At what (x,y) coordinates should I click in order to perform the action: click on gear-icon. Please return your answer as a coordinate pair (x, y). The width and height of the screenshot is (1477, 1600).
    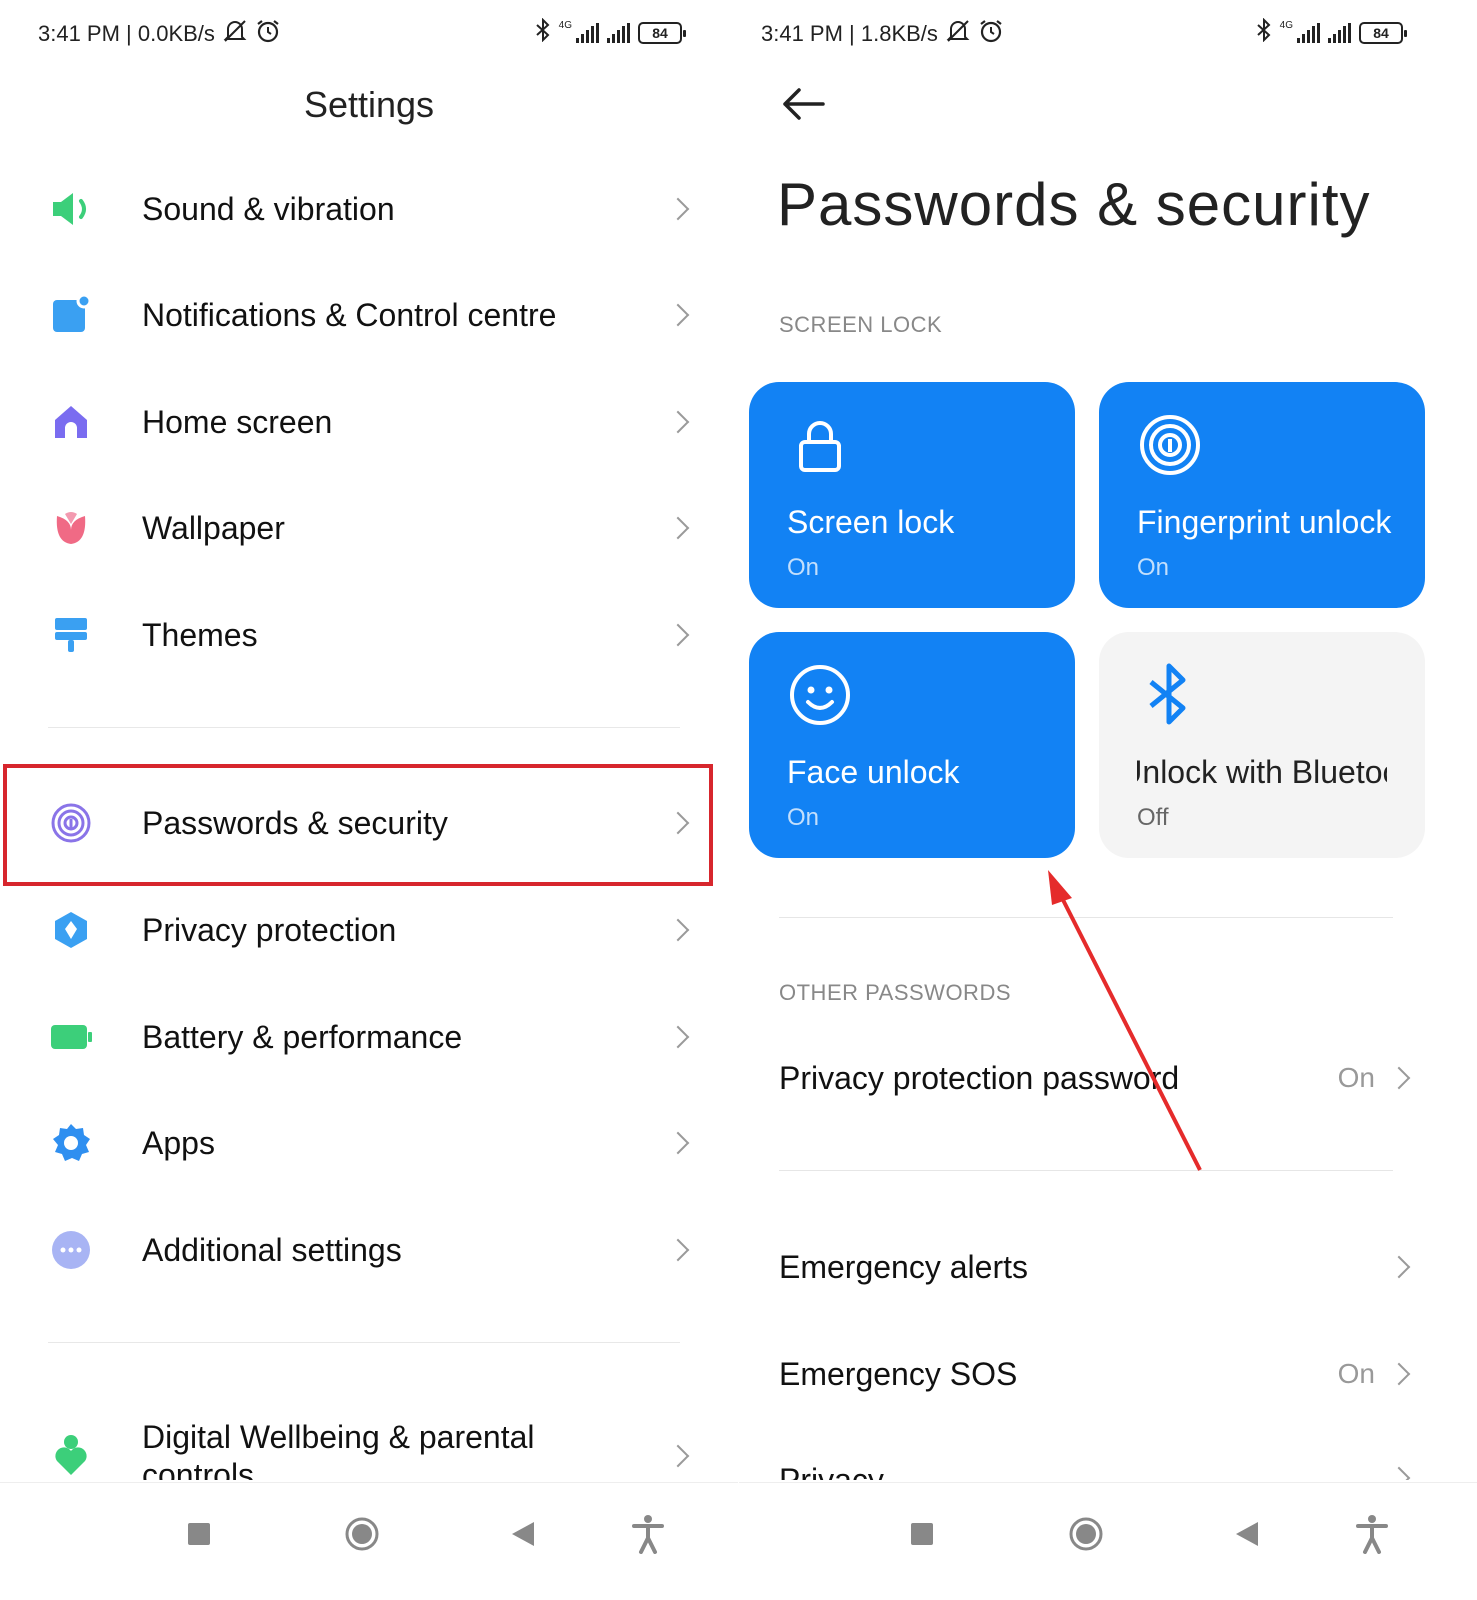
    Looking at the image, I should click on (71, 1143).